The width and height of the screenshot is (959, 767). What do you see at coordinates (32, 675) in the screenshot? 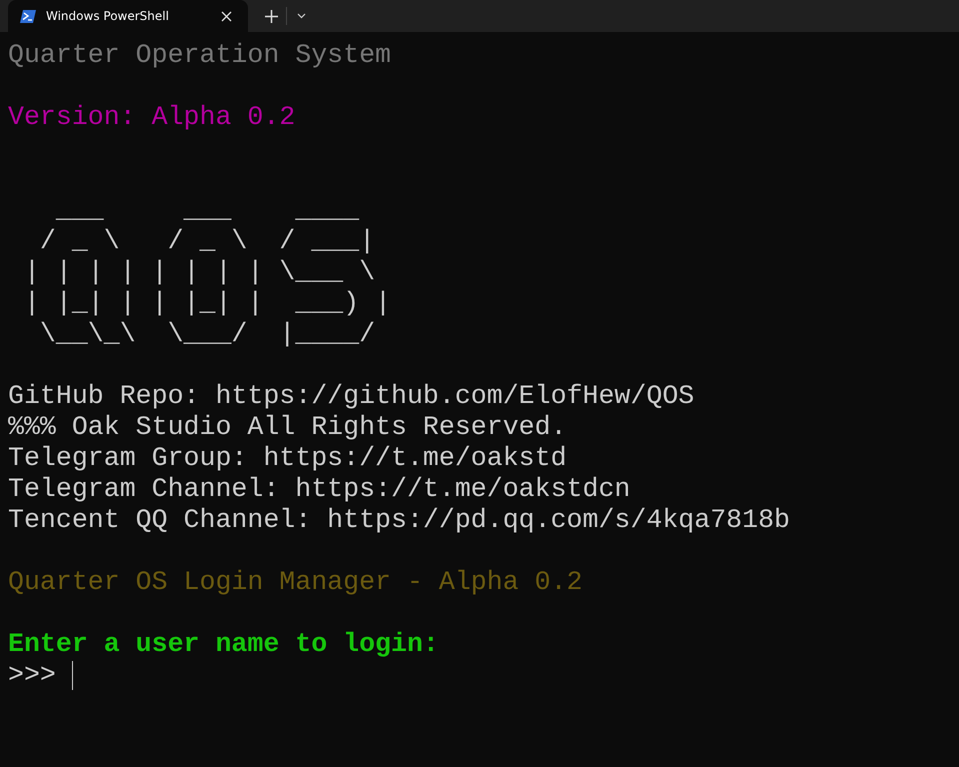
I see `prompt-symbol: >>>` at bounding box center [32, 675].